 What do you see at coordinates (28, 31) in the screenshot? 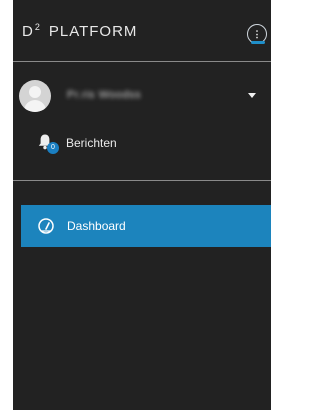
I see `brand-letter: D` at bounding box center [28, 31].